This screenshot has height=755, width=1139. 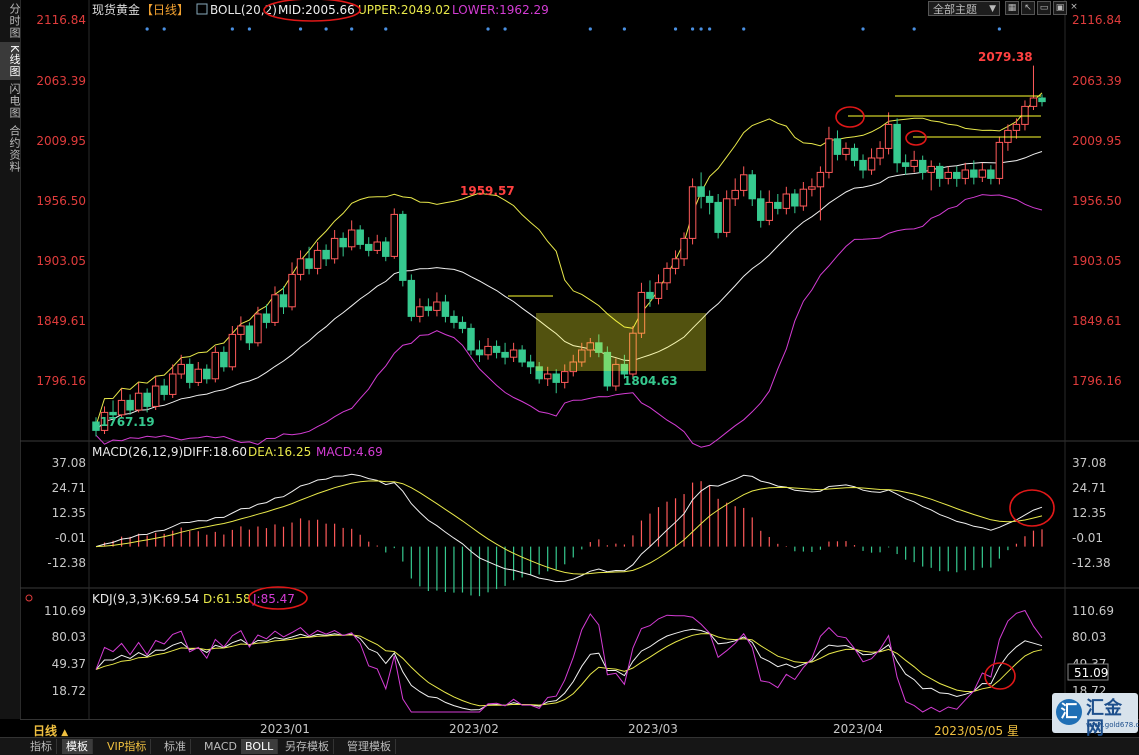 I want to click on minimize-icon: ▭, so click(x=1044, y=8).